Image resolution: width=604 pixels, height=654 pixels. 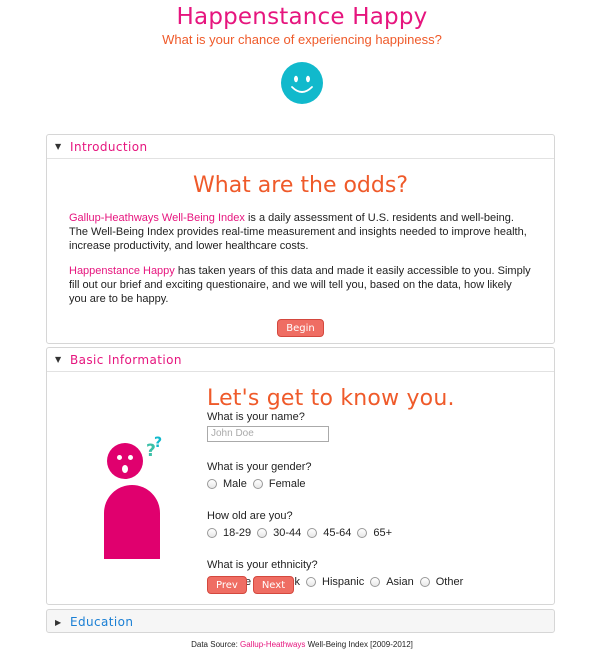 I want to click on gender-option-female: Female, so click(x=279, y=484).